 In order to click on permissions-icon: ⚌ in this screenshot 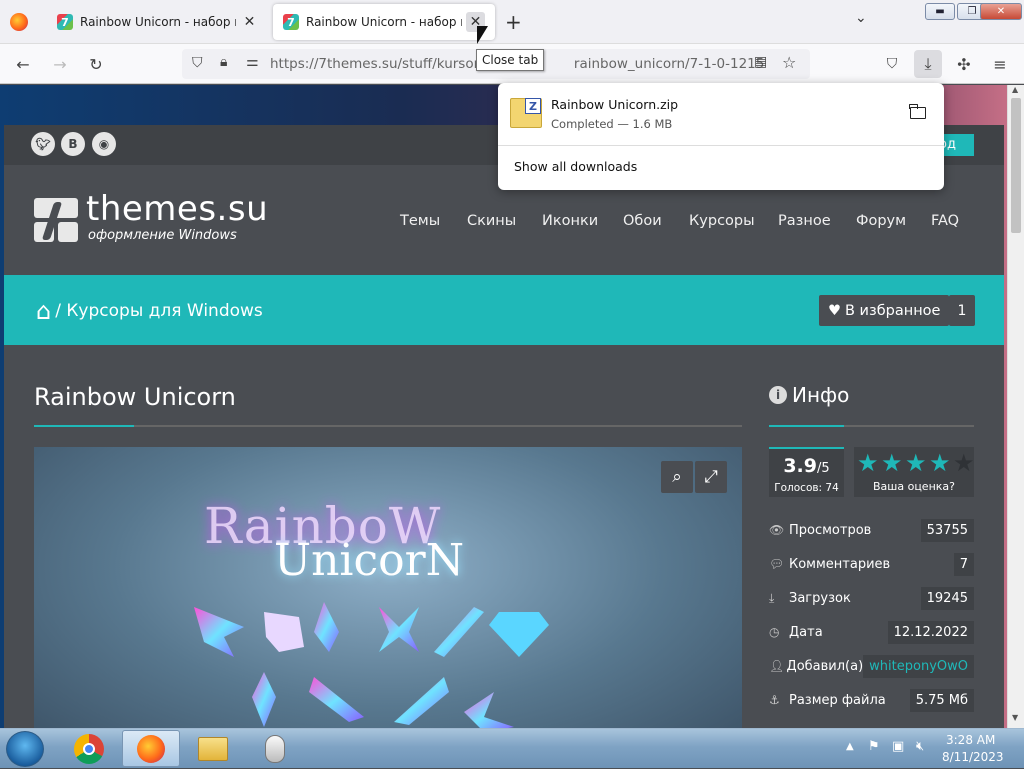, I will do `click(252, 62)`.